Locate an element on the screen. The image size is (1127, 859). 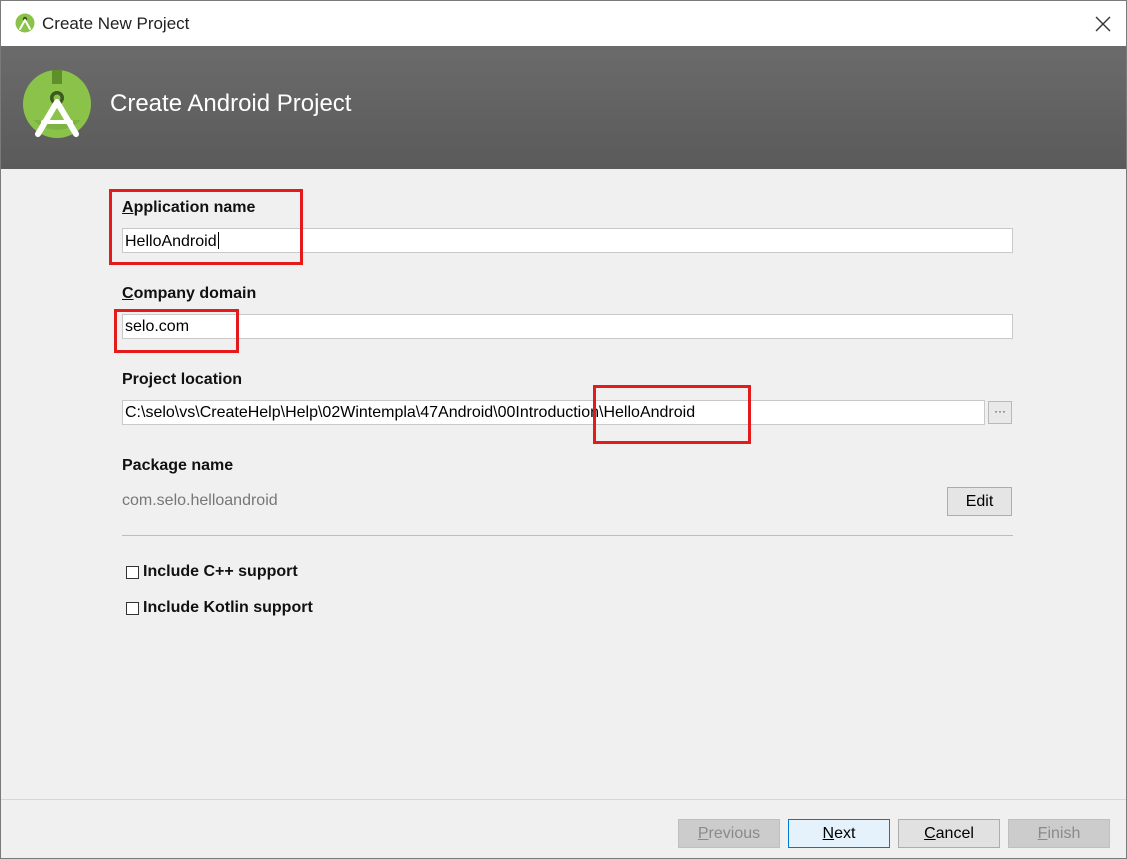
include-kotlin-checkbox: Include Kotlin support is located at coordinates (219, 608).